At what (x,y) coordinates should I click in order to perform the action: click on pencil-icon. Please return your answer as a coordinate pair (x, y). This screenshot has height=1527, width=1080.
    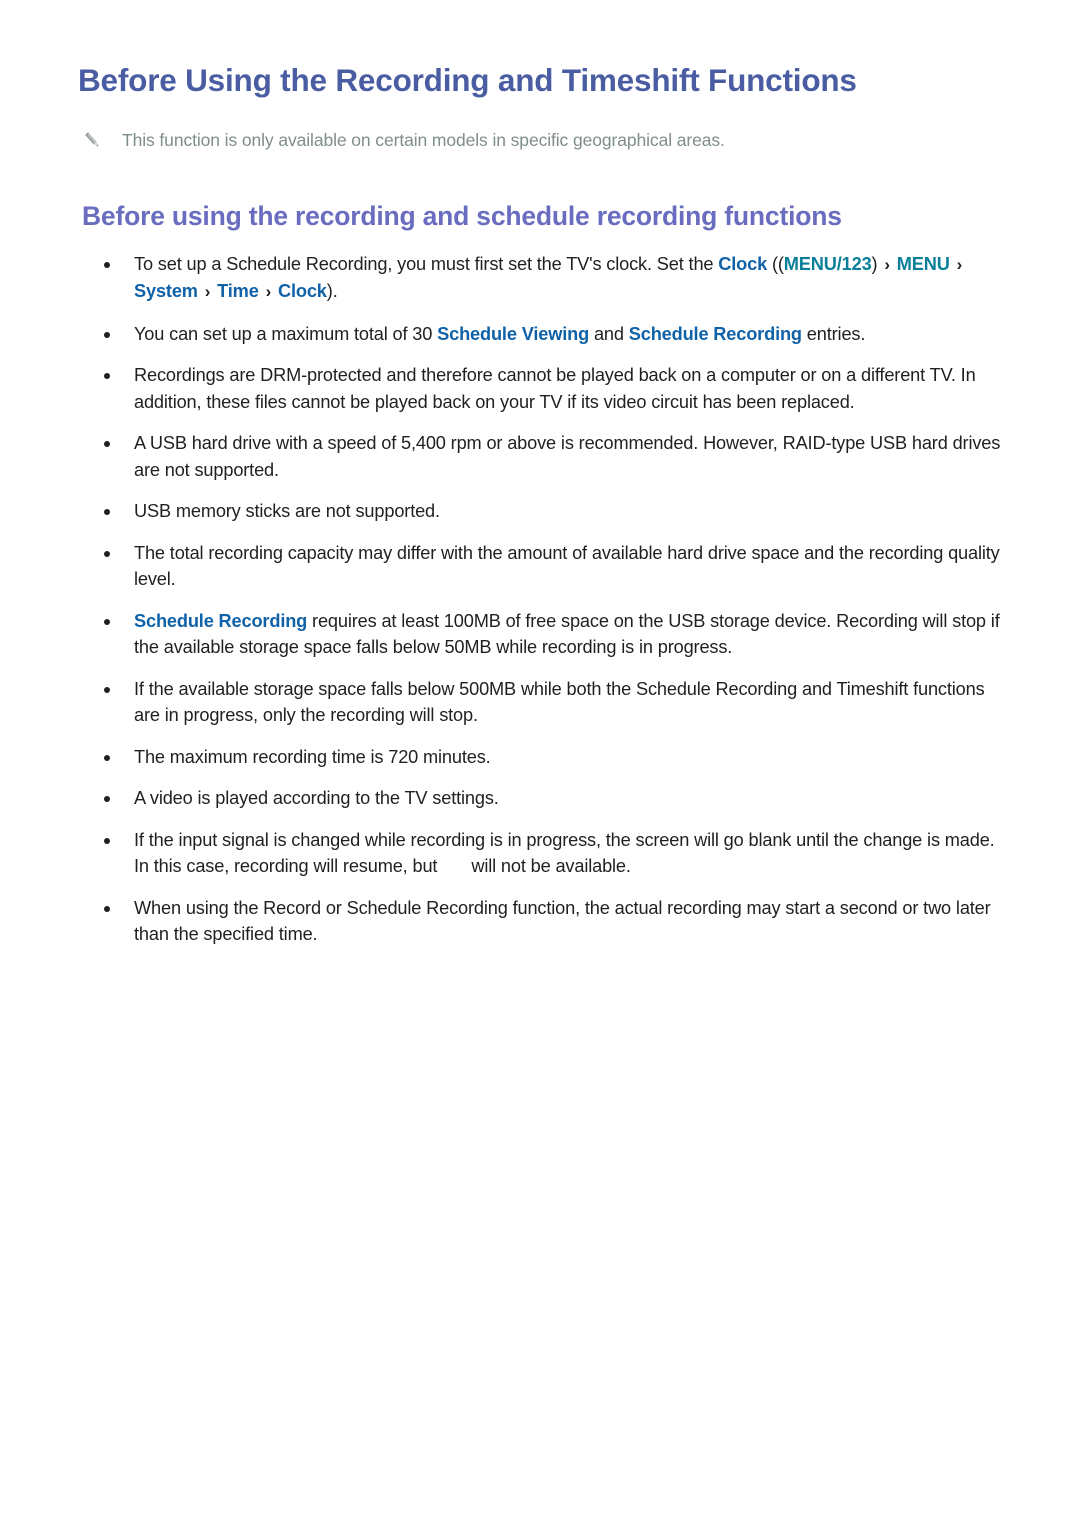
    Looking at the image, I should click on (93, 141).